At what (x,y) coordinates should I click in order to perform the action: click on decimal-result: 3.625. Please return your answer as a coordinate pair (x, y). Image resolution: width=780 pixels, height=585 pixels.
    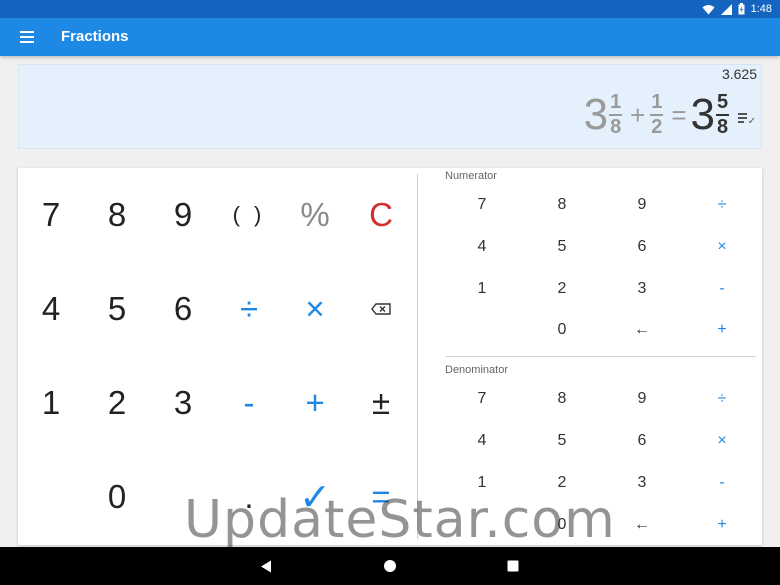
    Looking at the image, I should click on (739, 74).